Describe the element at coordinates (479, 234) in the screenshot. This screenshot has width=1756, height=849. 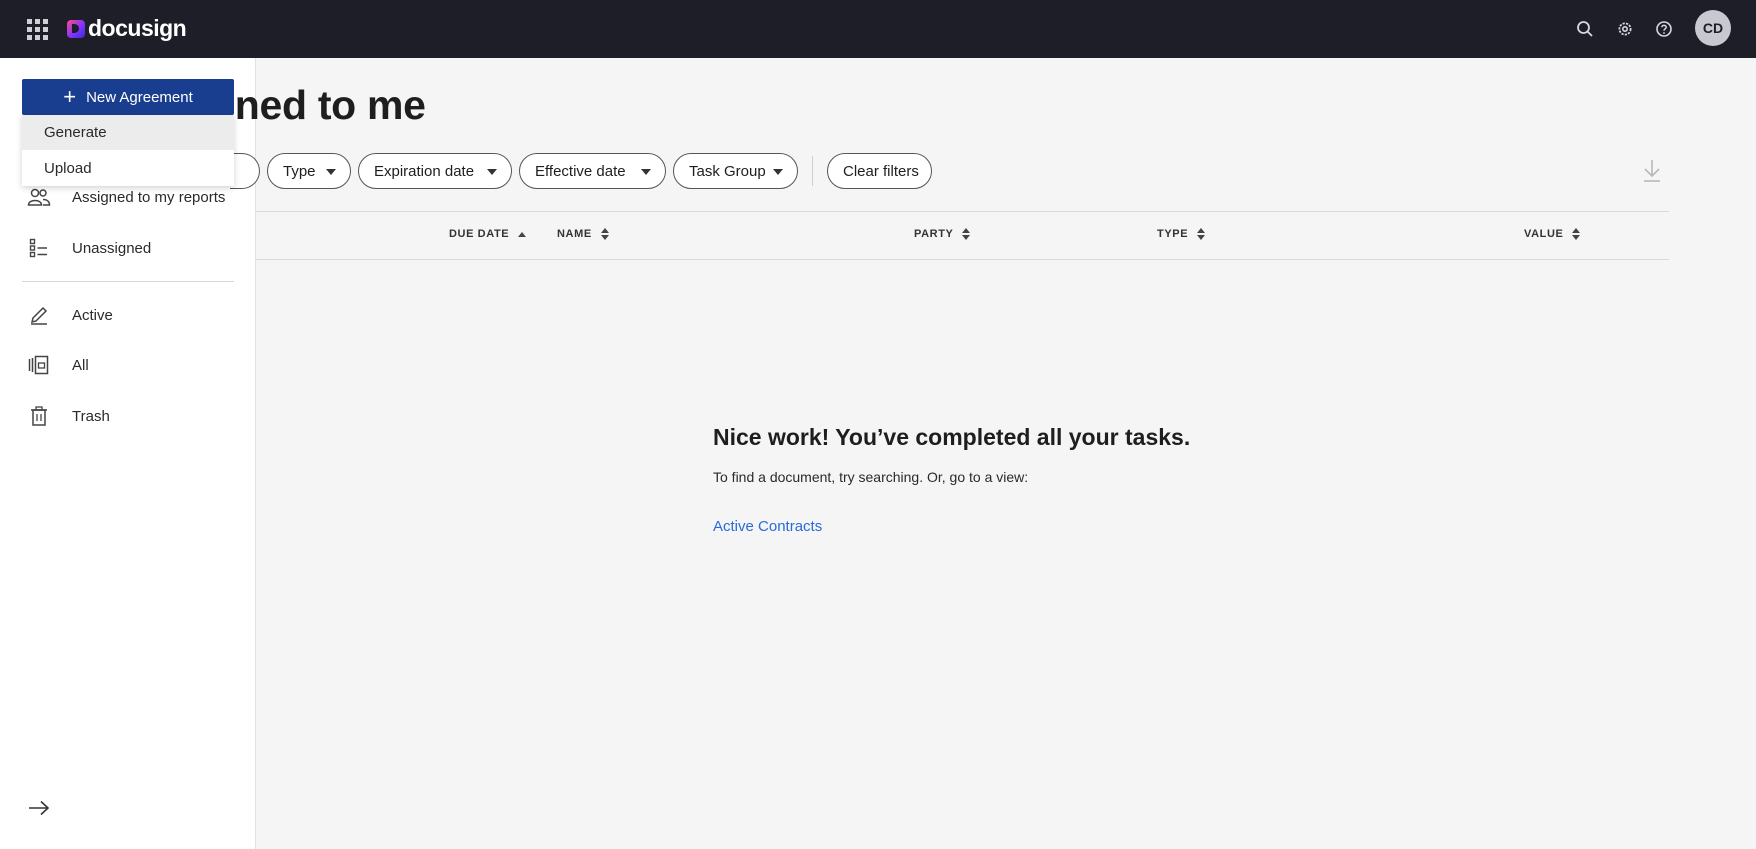
I see `column-label: DUE DATE` at that location.